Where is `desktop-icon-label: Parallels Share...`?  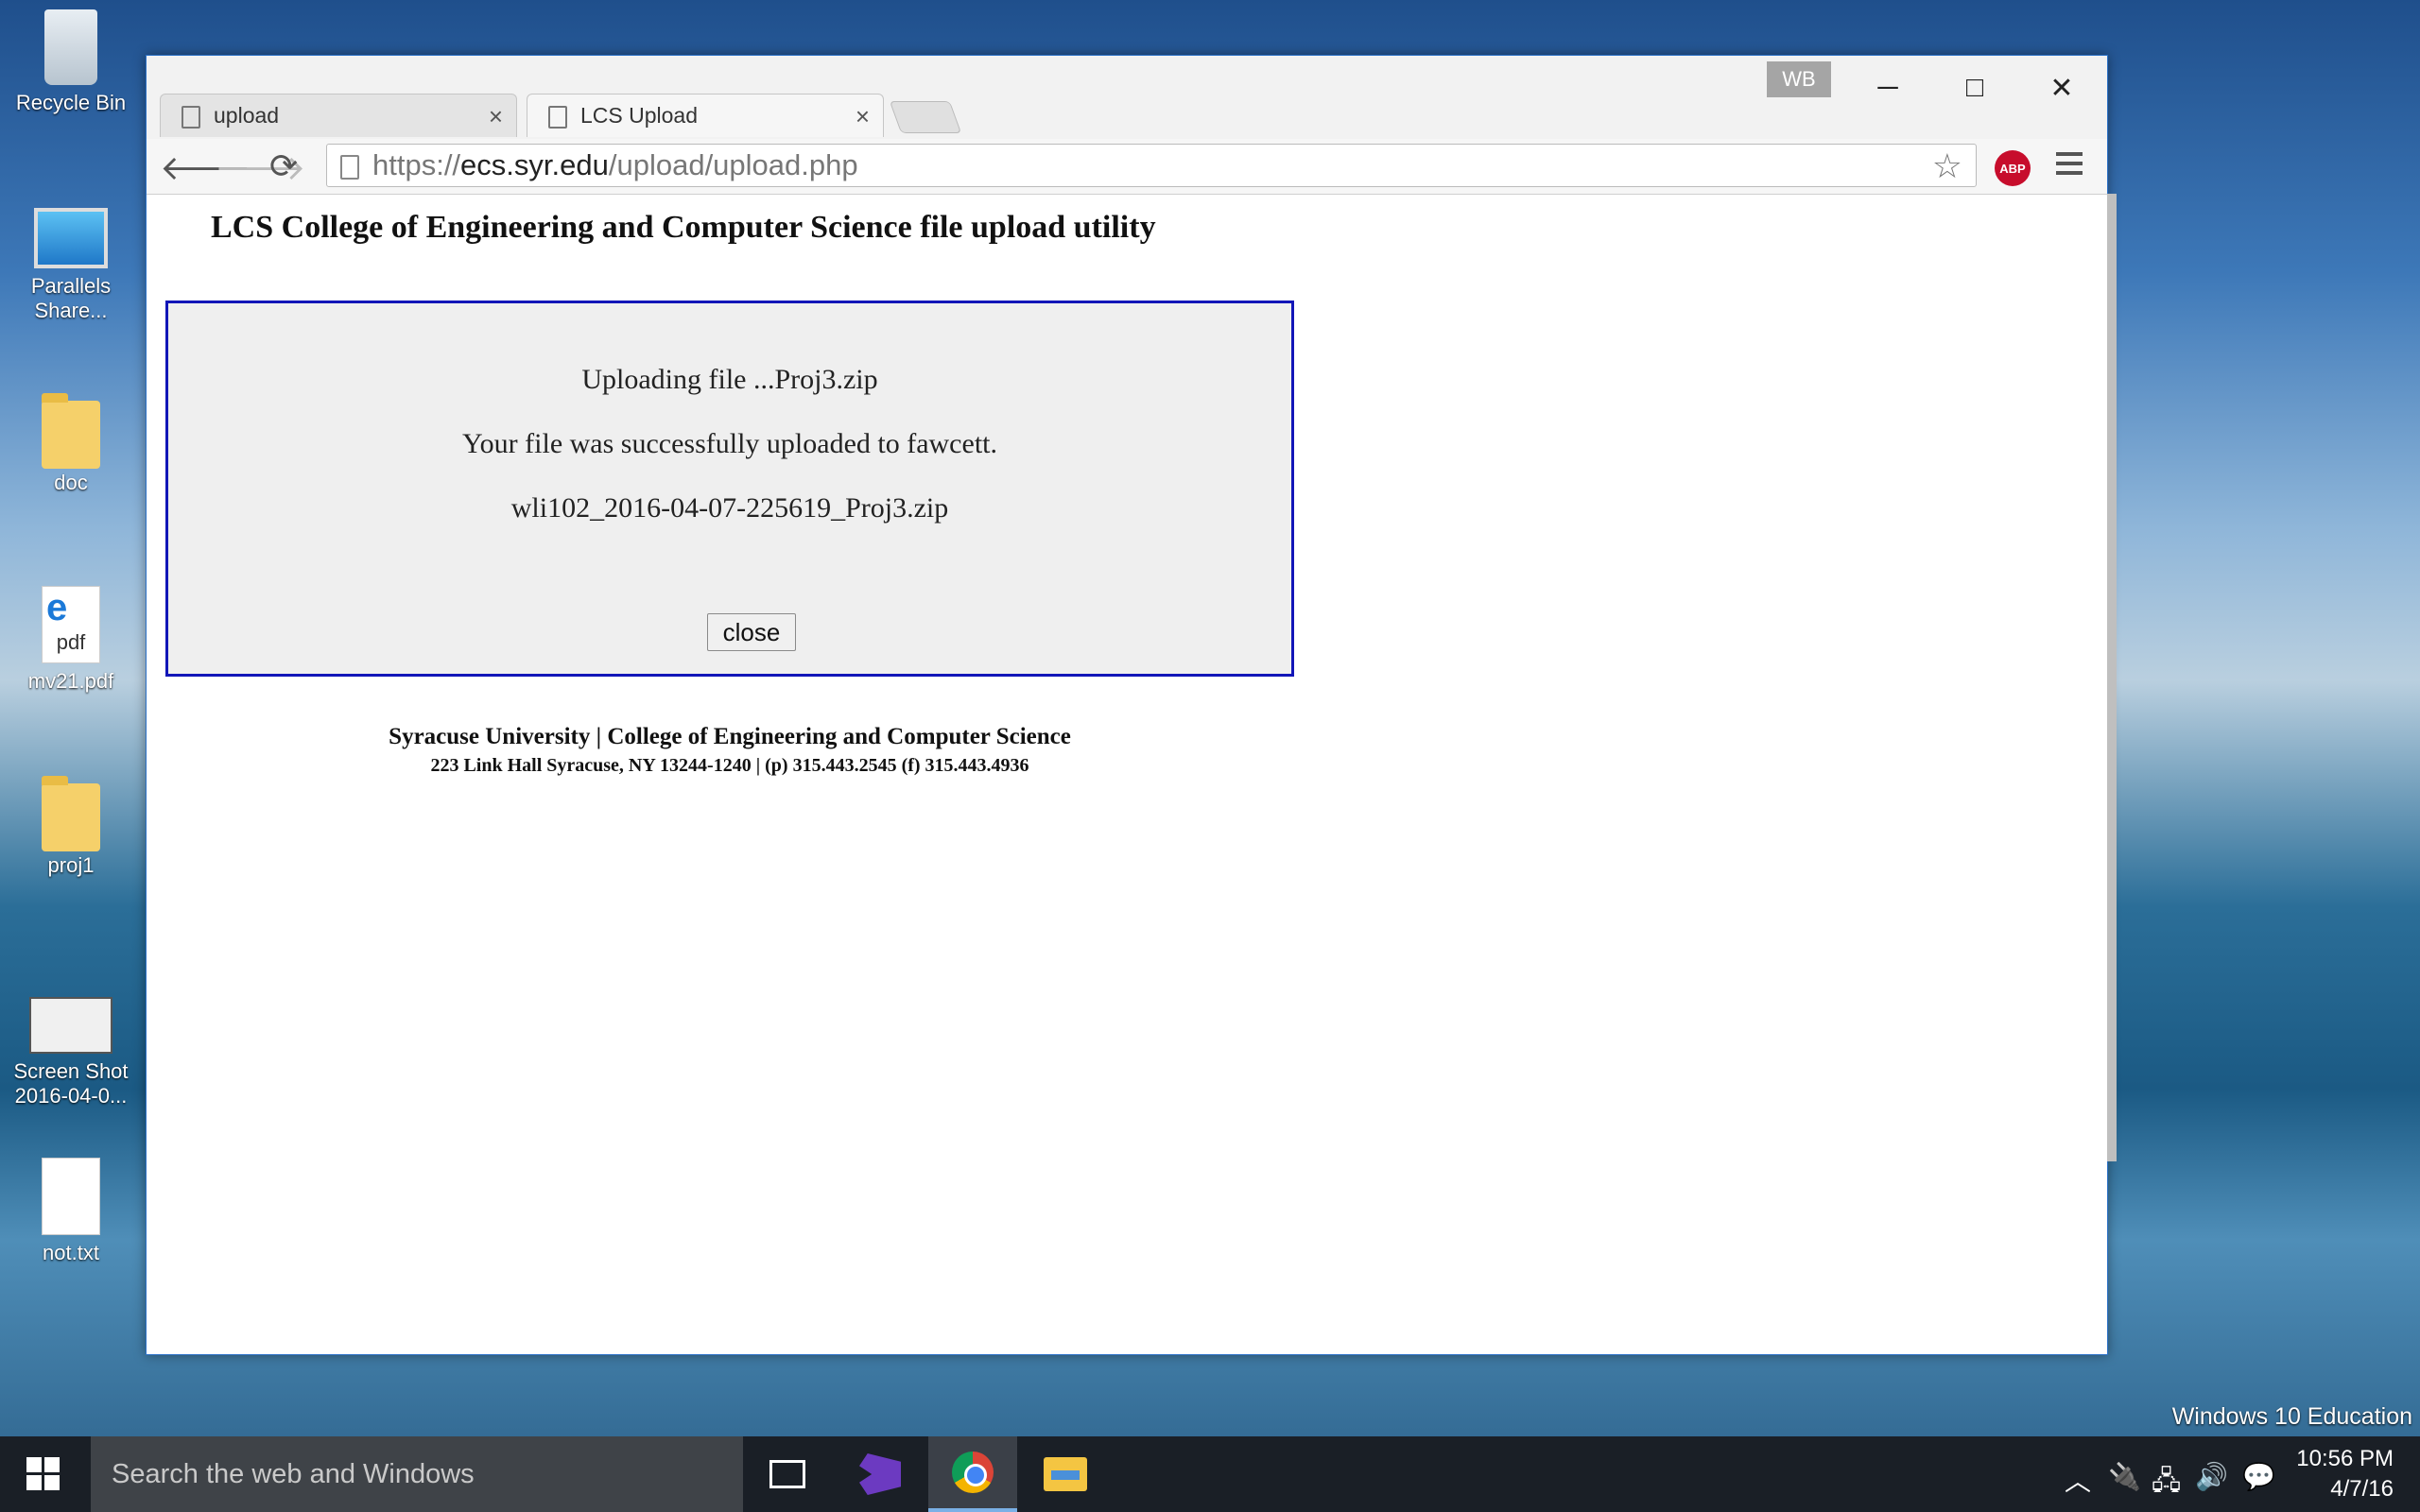
desktop-icon-label: Parallels Share... is located at coordinates (71, 298).